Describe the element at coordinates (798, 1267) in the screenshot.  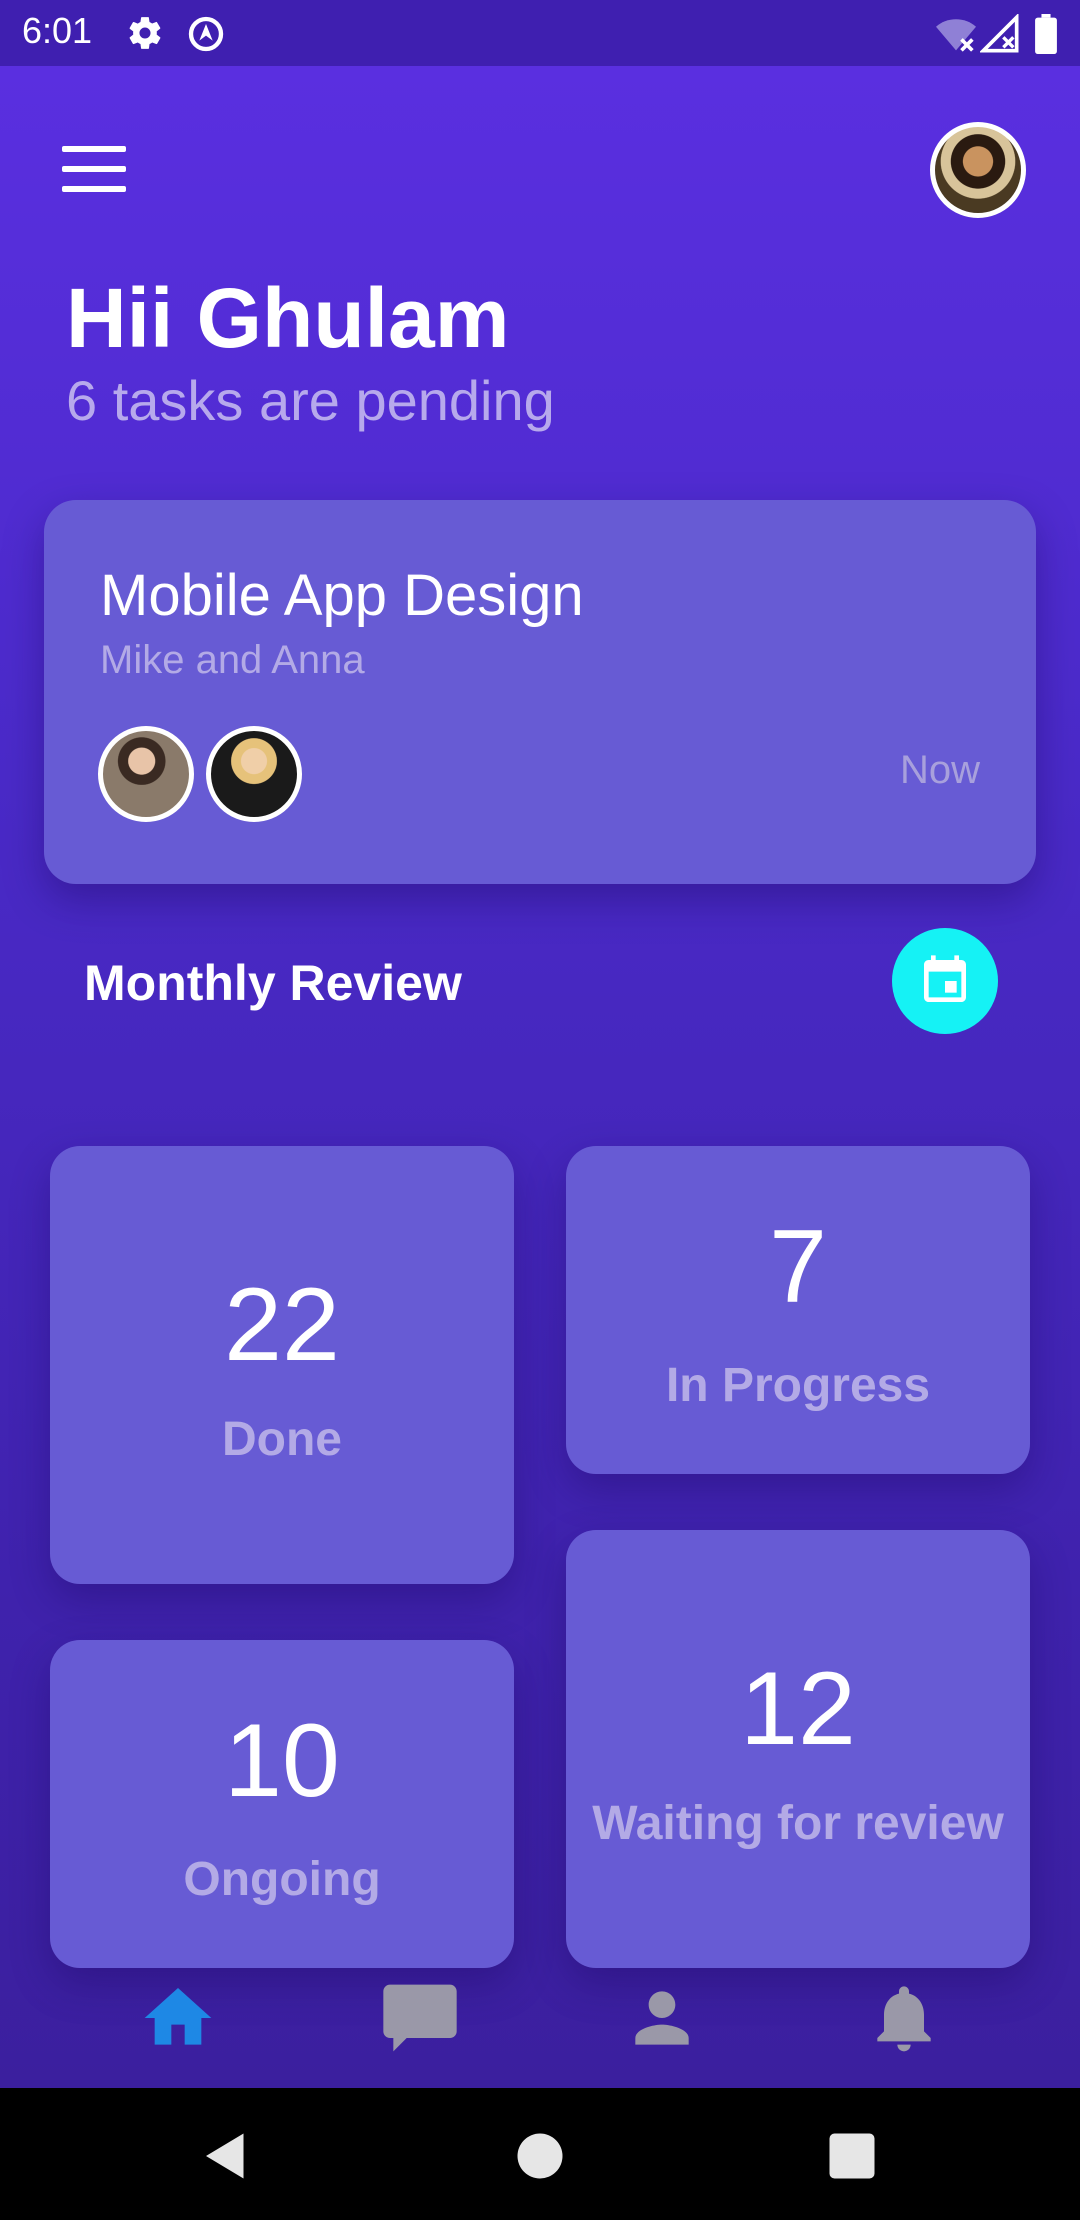
I see `stat-value: 7` at that location.